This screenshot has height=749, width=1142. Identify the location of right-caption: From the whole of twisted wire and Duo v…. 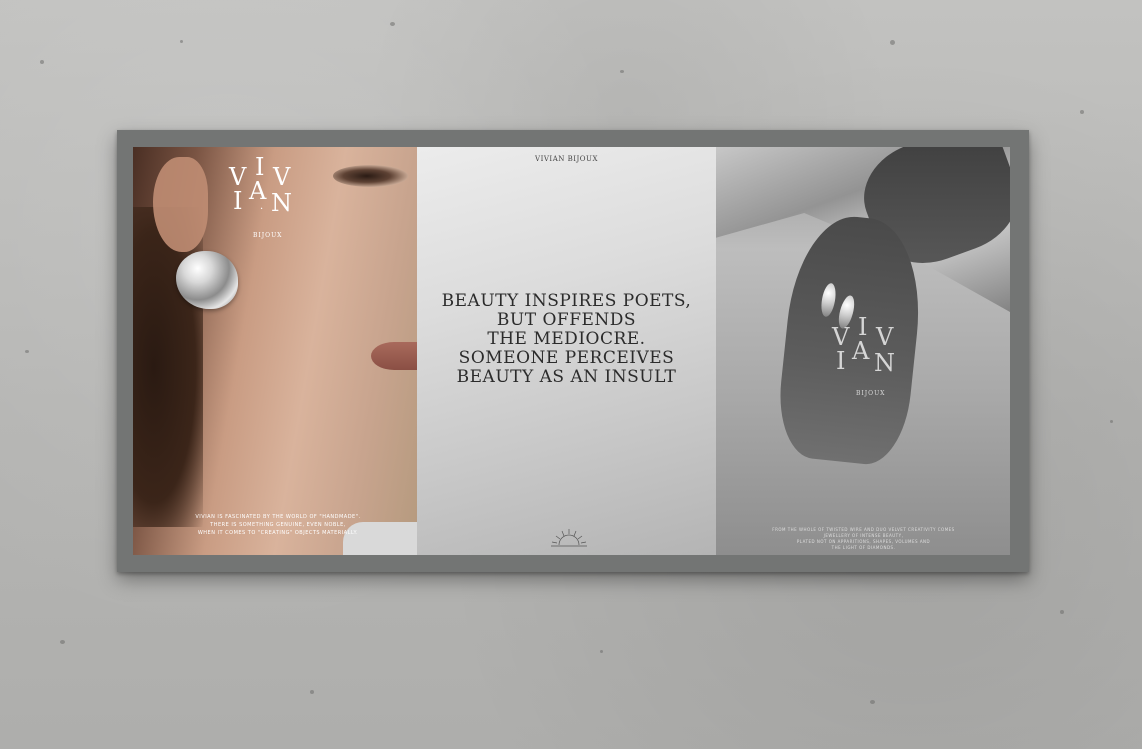
(863, 539).